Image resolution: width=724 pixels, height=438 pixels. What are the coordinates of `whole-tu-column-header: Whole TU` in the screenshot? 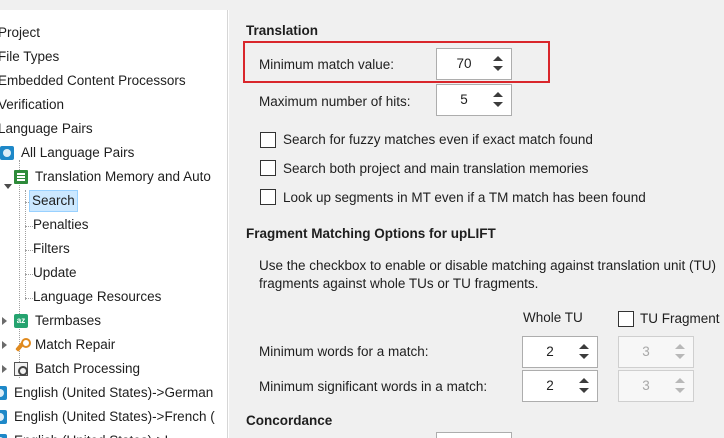 It's located at (553, 317).